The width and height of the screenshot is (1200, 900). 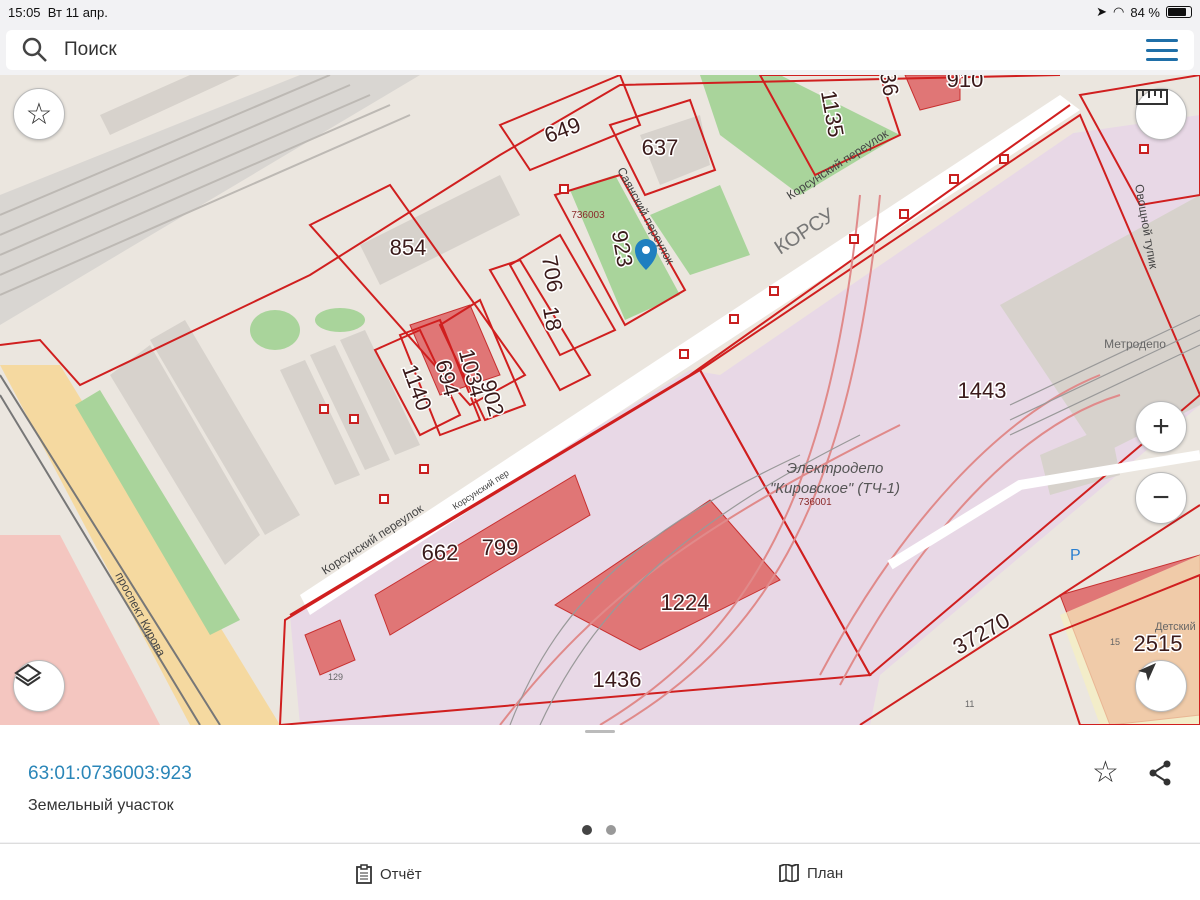 What do you see at coordinates (1160, 773) in the screenshot?
I see `share-icon` at bounding box center [1160, 773].